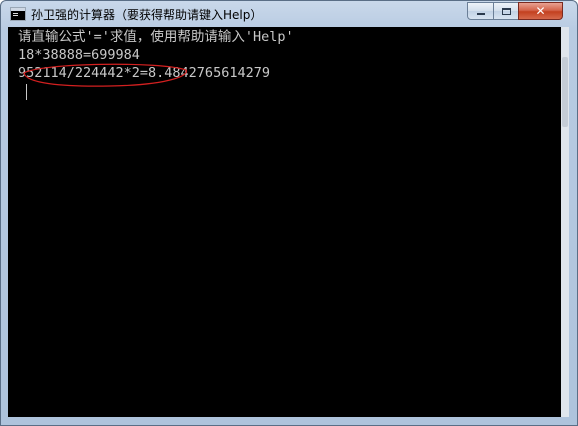 The height and width of the screenshot is (426, 578). What do you see at coordinates (79, 55) in the screenshot?
I see `console-result-line: 18*38888=699984` at bounding box center [79, 55].